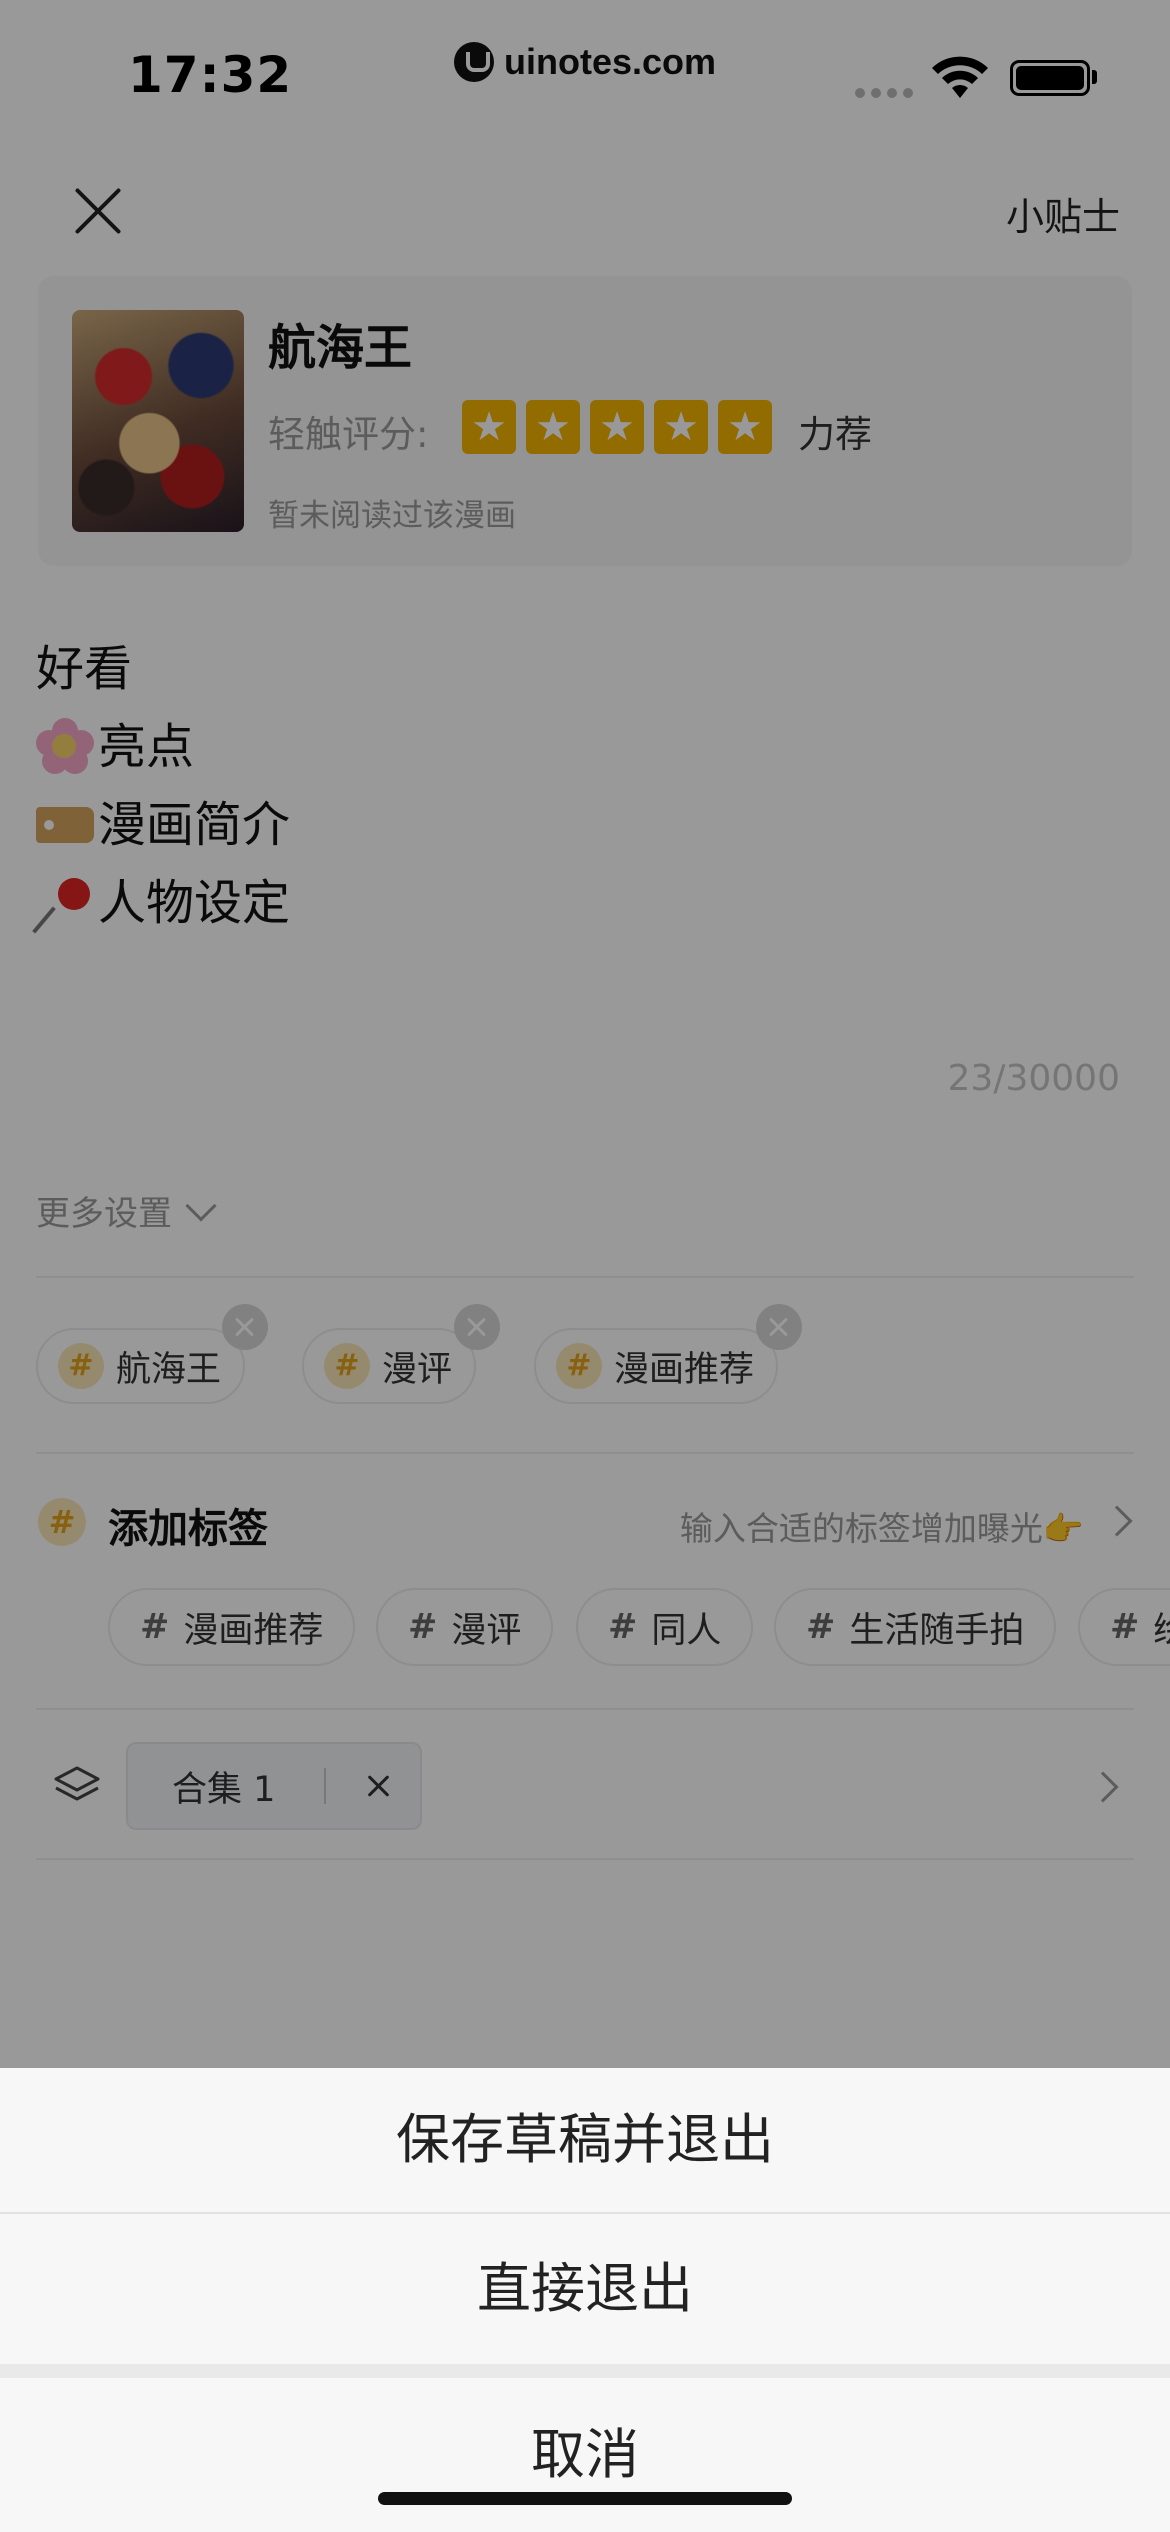 This screenshot has width=1170, height=2532. What do you see at coordinates (585, 2498) in the screenshot?
I see `home-indicator` at bounding box center [585, 2498].